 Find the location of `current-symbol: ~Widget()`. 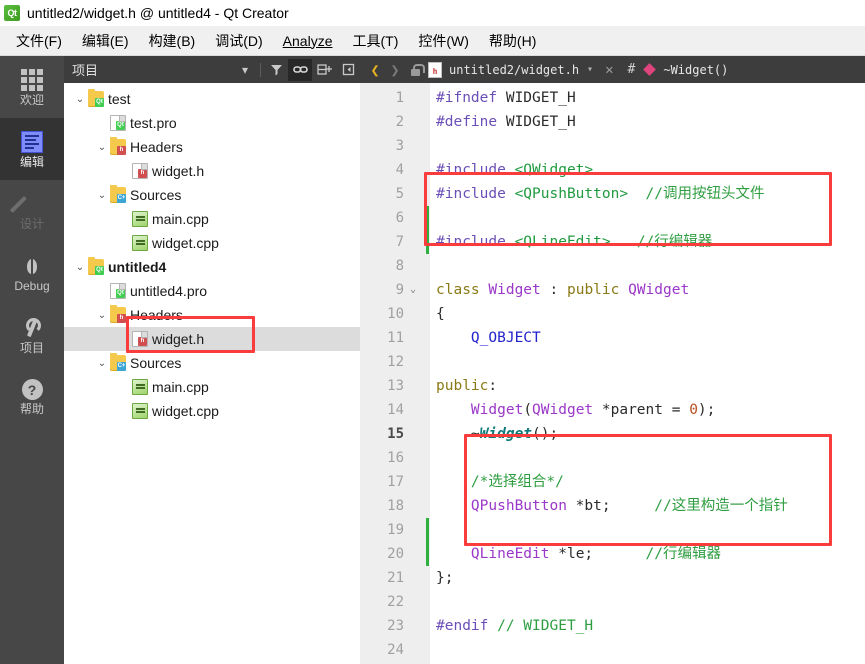

current-symbol: ~Widget() is located at coordinates (695, 70).